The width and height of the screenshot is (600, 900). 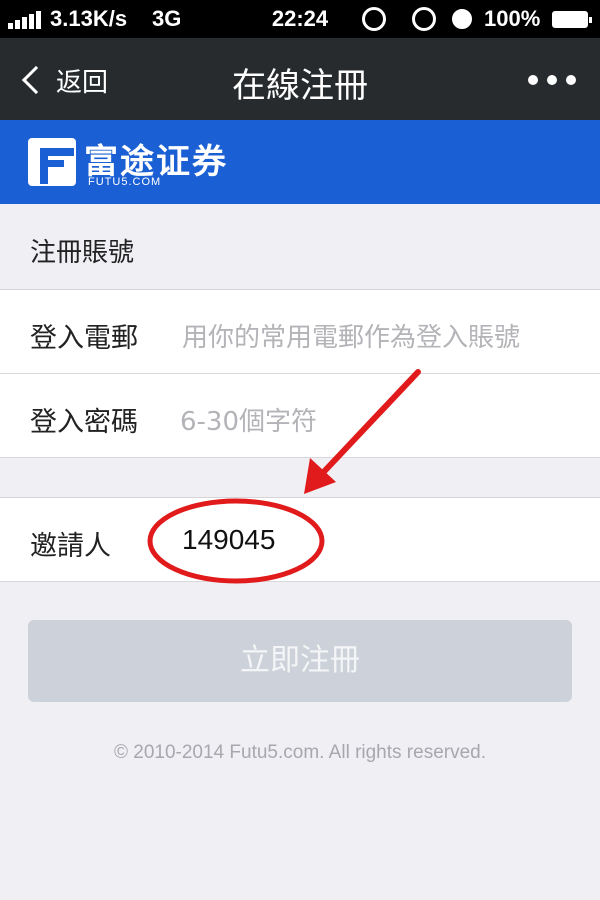 I want to click on annotation-arrow-shaft, so click(x=368, y=425).